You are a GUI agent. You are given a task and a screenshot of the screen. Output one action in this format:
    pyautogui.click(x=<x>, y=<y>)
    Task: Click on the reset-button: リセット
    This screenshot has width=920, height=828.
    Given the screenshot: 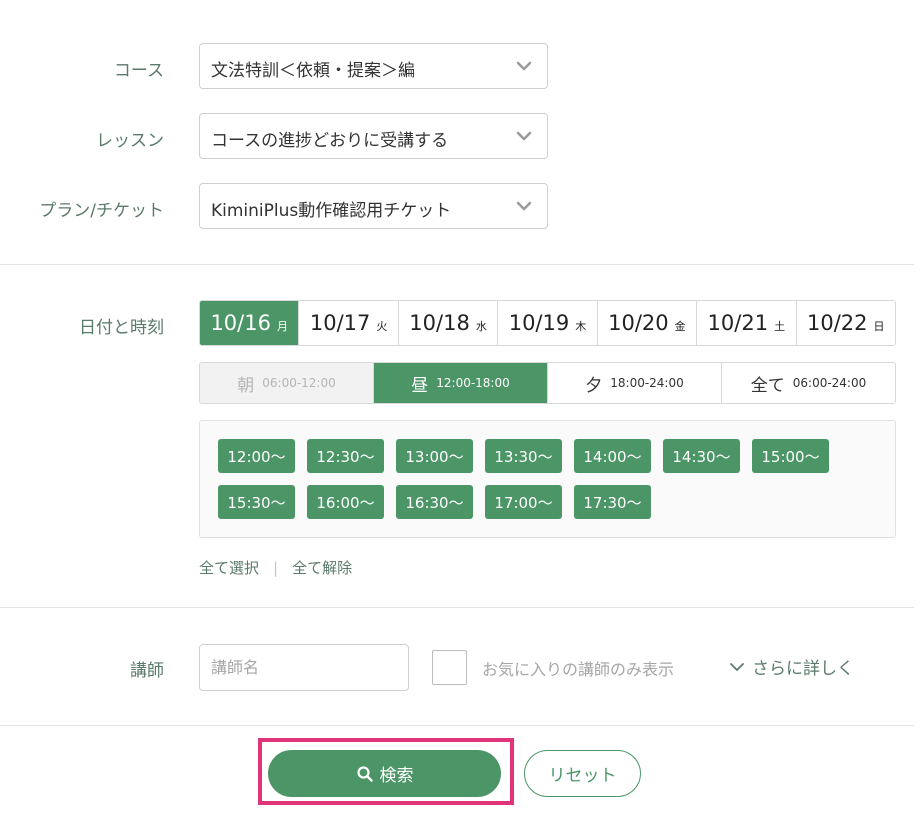 What is the action you would take?
    pyautogui.click(x=582, y=773)
    